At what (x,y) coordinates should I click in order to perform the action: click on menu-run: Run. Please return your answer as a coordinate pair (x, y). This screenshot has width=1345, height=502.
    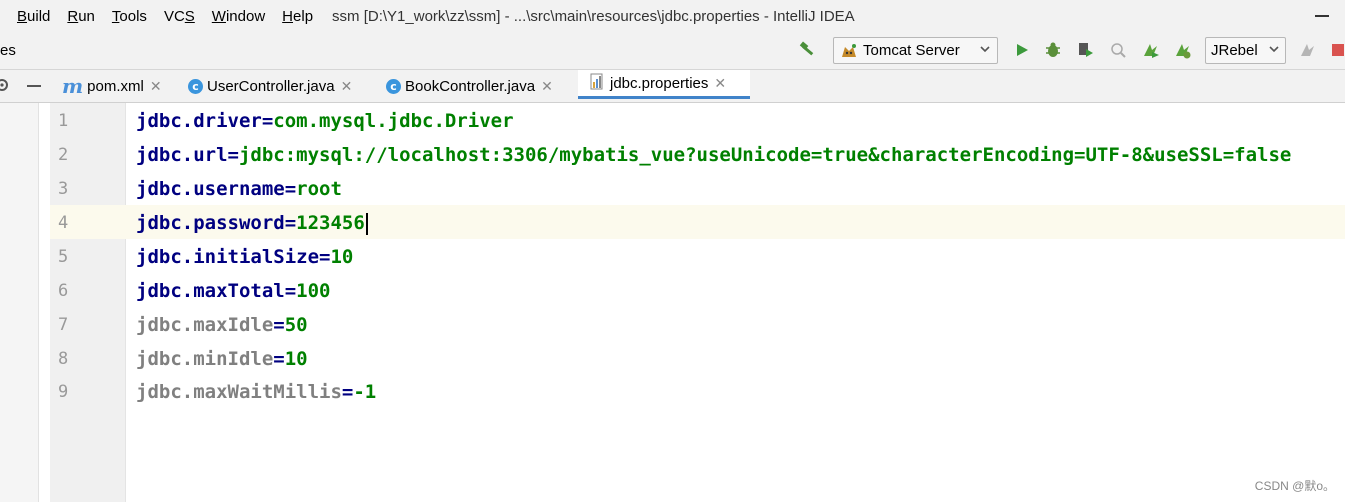
    Looking at the image, I should click on (81, 16).